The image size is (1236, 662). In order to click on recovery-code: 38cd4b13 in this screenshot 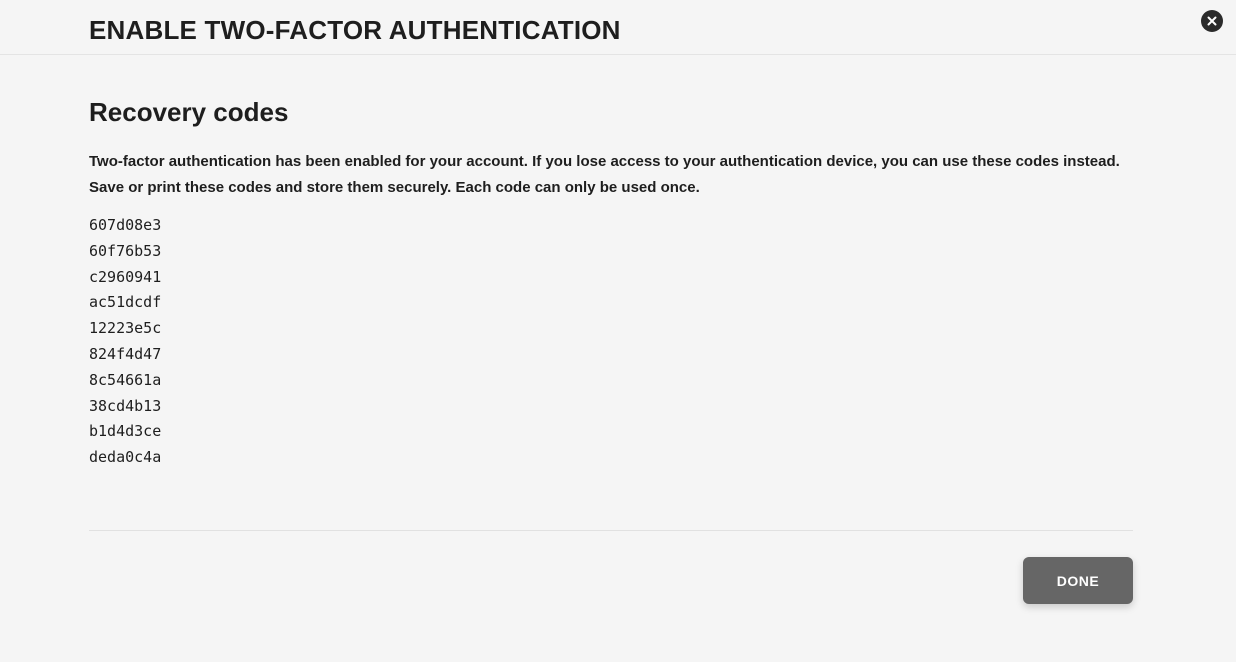, I will do `click(125, 405)`.